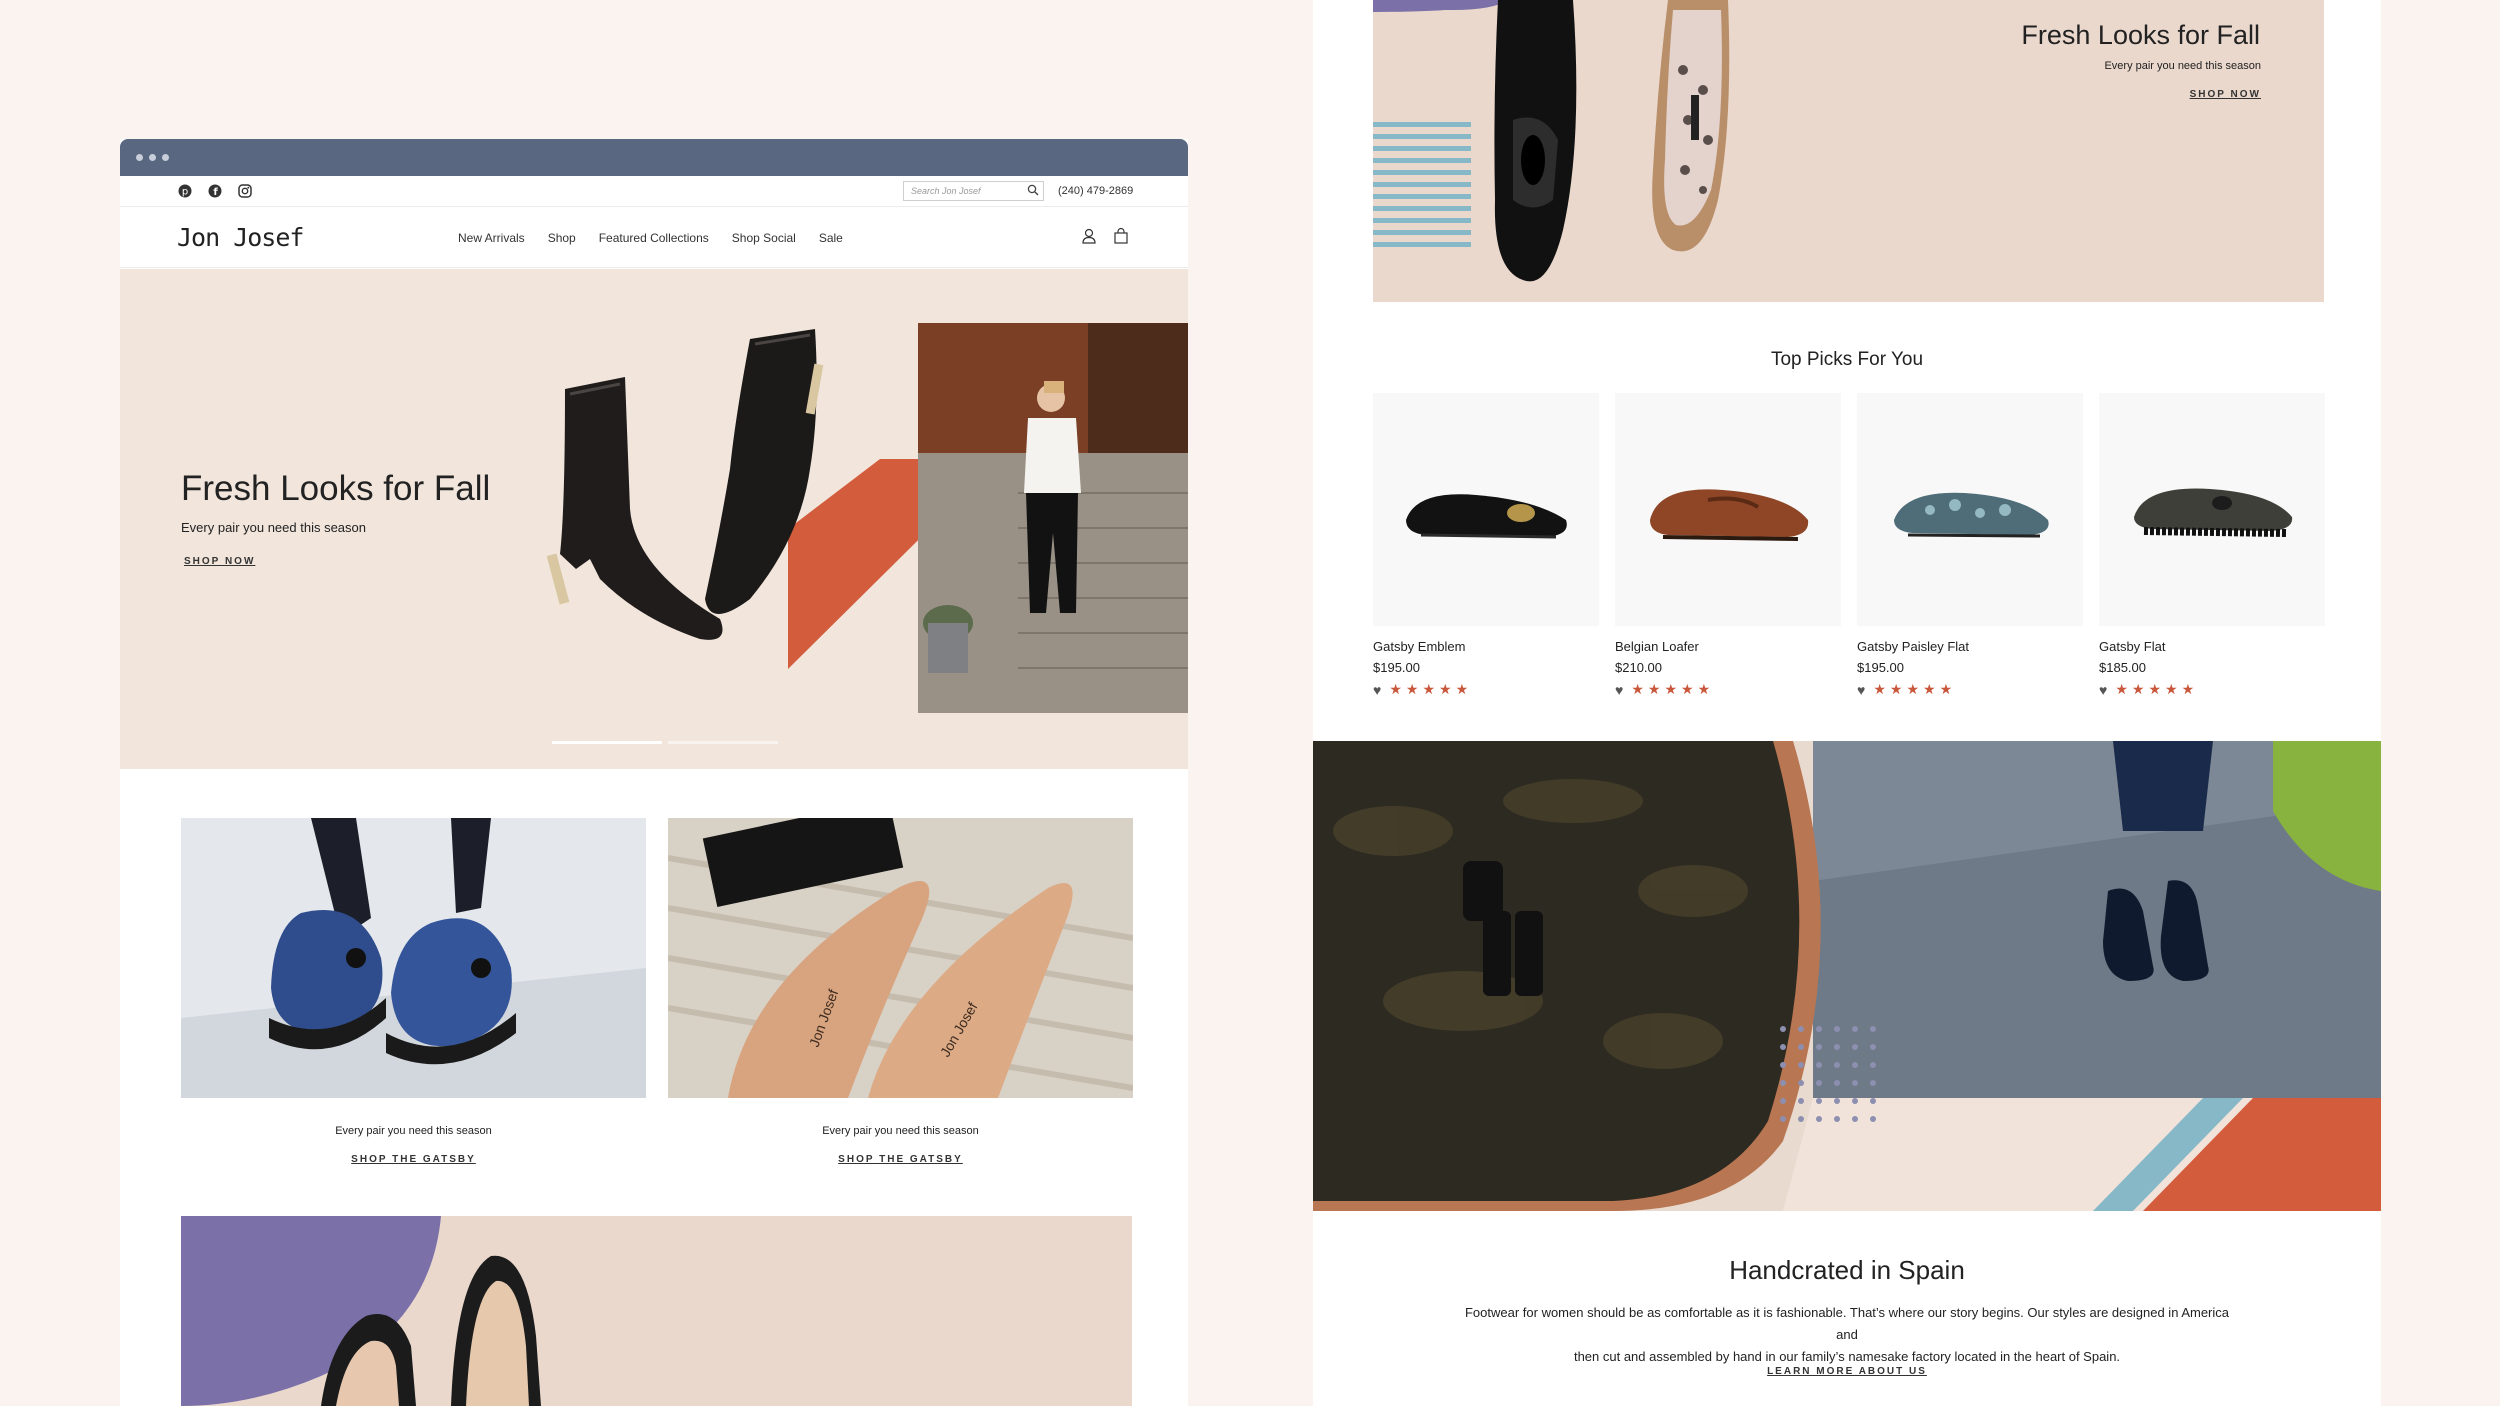 This screenshot has height=1406, width=2500. What do you see at coordinates (1691, 126) in the screenshot?
I see `snakeskin-loafer-image` at bounding box center [1691, 126].